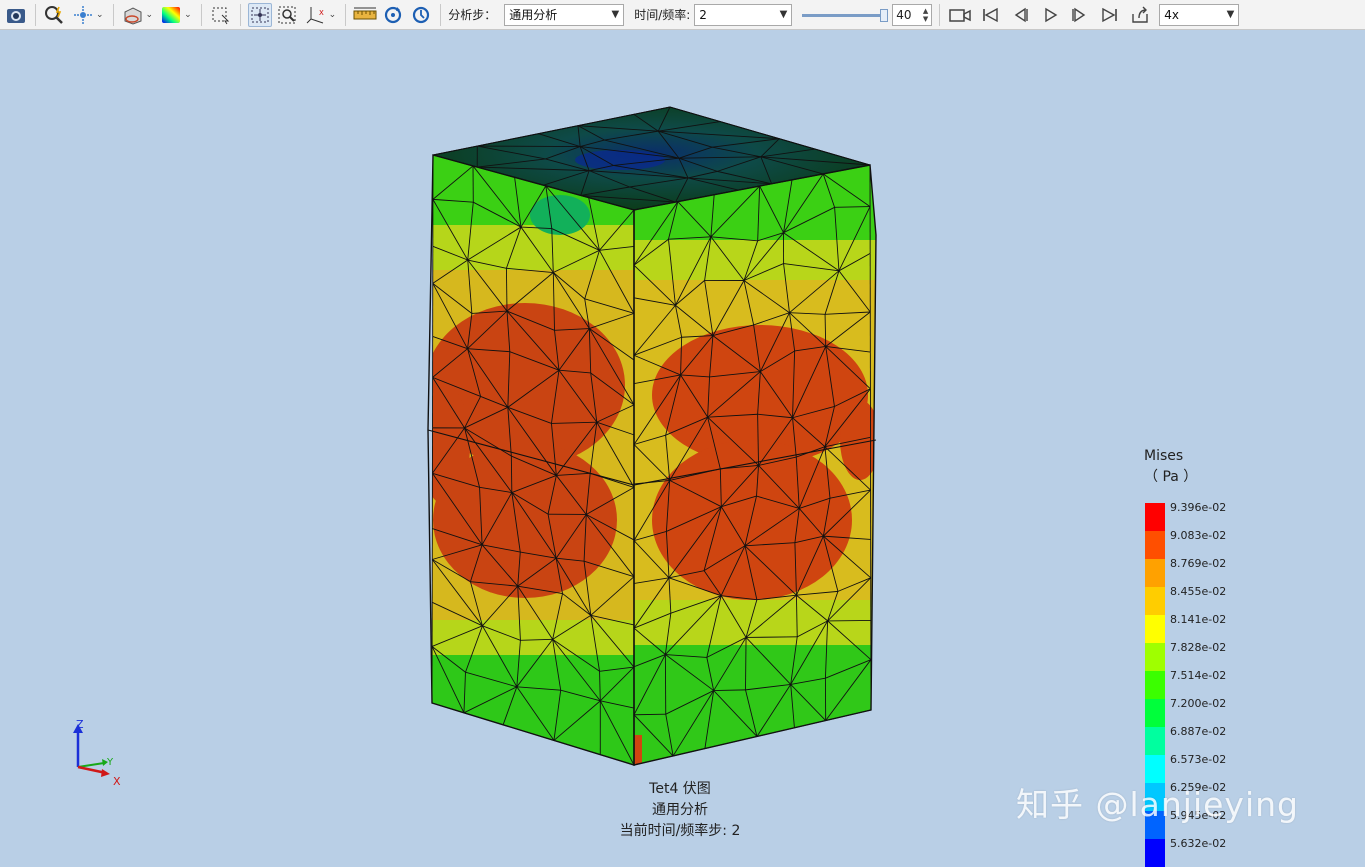 Image resolution: width=1365 pixels, height=867 pixels. I want to click on legend-label: 5.632e-02, so click(1198, 843).